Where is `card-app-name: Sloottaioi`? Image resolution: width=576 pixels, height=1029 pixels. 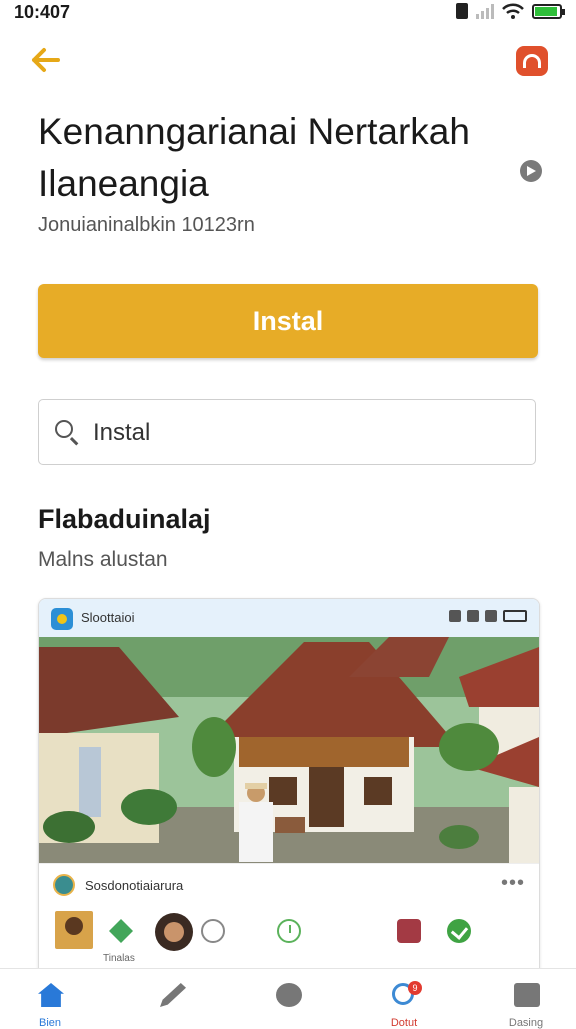
card-app-name: Sloottaioi is located at coordinates (108, 617).